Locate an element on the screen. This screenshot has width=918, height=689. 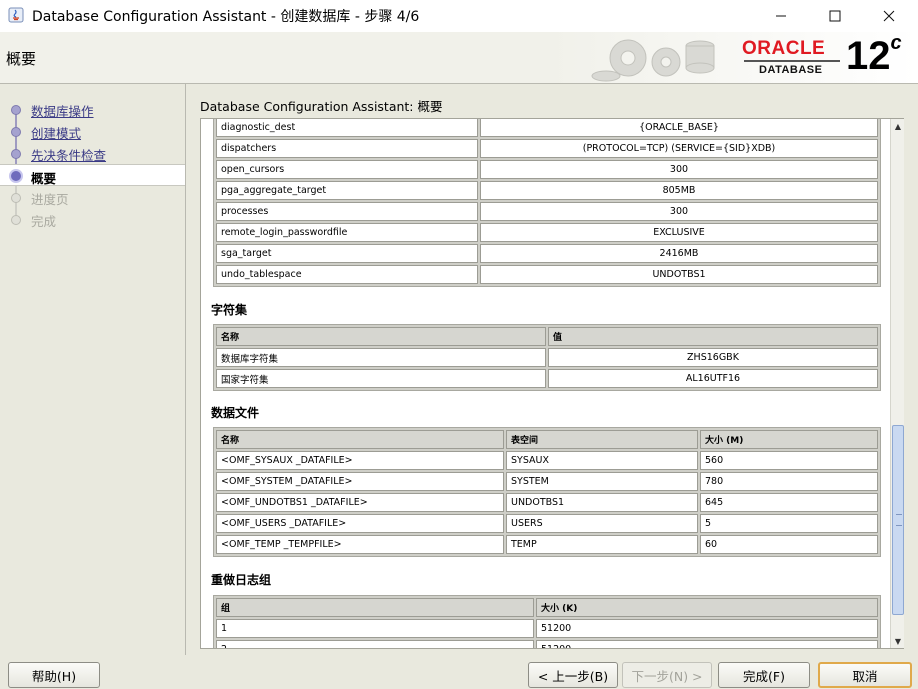
table-row: 国家字符集 AL16UTF16 is located at coordinates (547, 378).